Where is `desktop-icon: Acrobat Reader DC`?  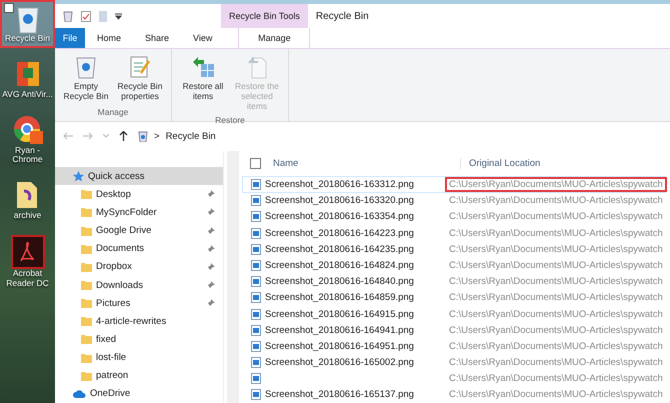
desktop-icon: Acrobat Reader DC is located at coordinates (27, 261).